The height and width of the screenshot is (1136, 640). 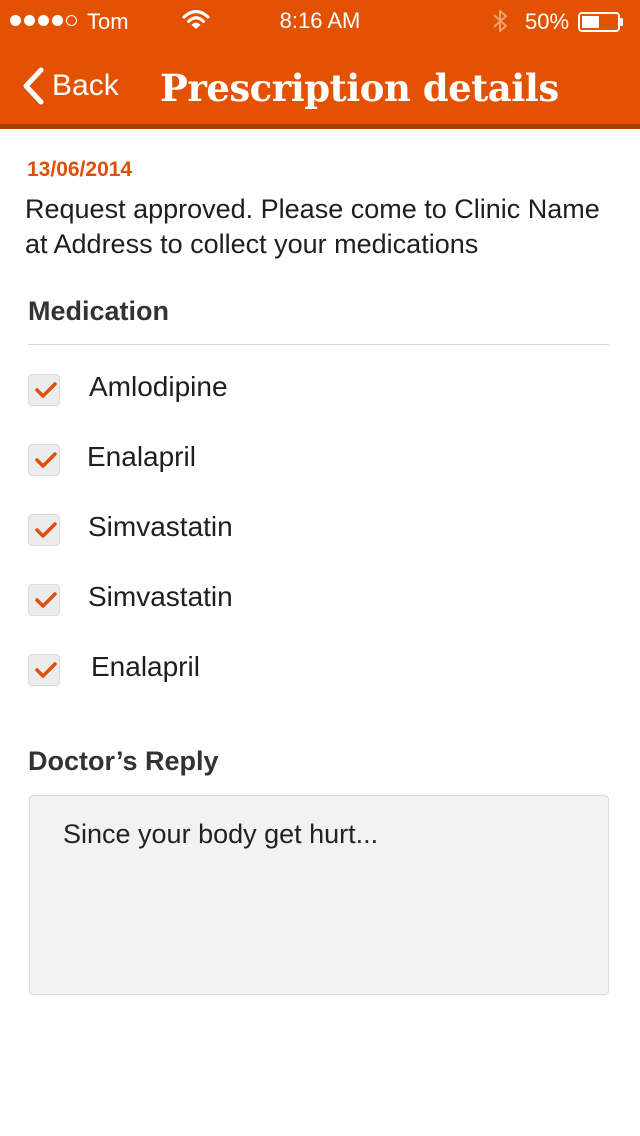 I want to click on medication-name: Amlodipine, so click(x=158, y=386).